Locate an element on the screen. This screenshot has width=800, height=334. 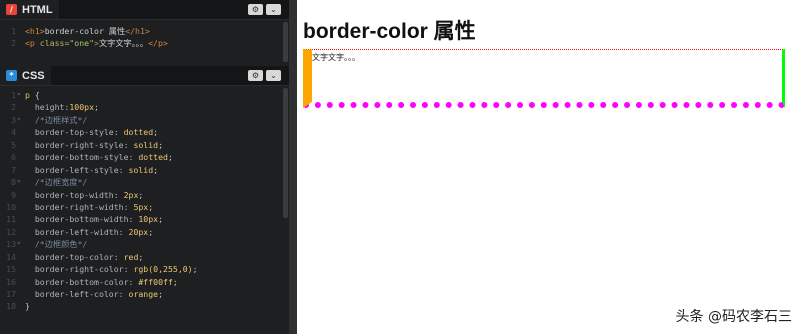
code-text: border-top-color: red; is located at coordinates (84, 257).